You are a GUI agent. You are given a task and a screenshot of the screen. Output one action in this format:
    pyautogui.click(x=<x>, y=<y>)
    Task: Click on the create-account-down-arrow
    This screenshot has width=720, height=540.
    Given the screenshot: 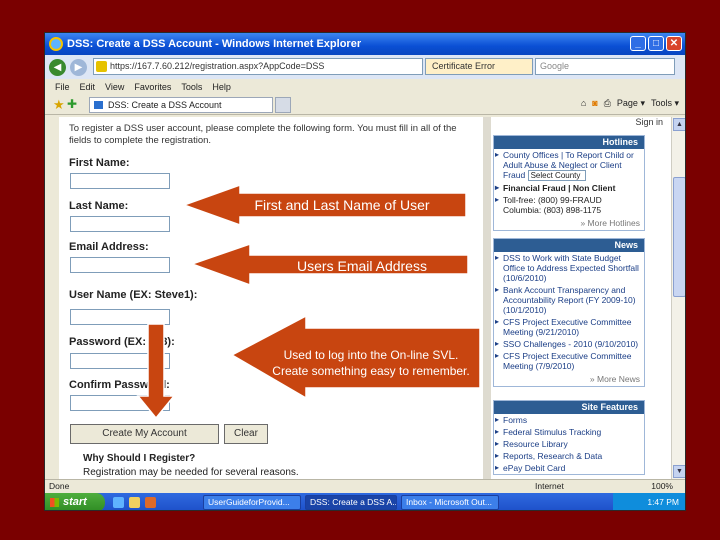 What is the action you would take?
    pyautogui.click(x=156, y=371)
    